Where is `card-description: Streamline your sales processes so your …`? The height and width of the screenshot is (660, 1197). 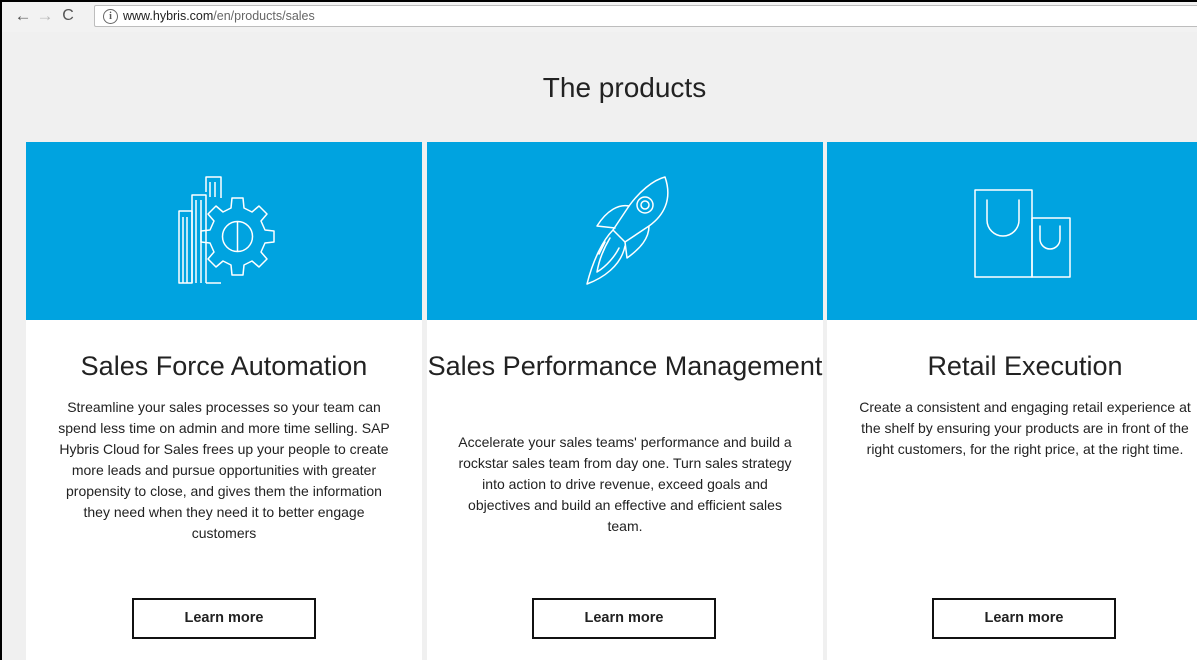
card-description: Streamline your sales processes so your … is located at coordinates (224, 470).